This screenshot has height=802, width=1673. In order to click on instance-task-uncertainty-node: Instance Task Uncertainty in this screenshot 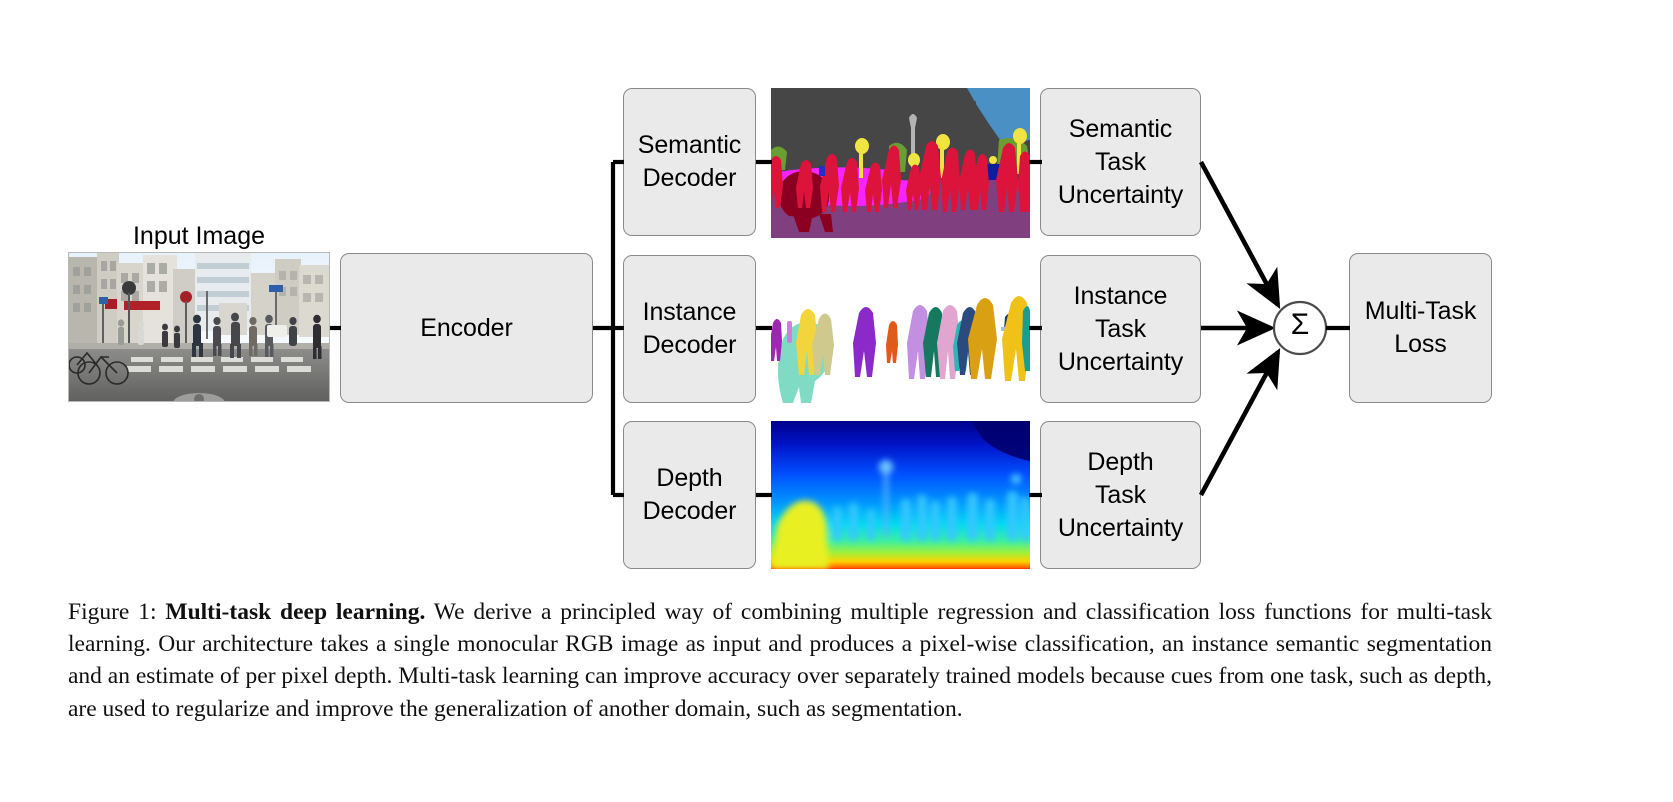, I will do `click(1120, 329)`.